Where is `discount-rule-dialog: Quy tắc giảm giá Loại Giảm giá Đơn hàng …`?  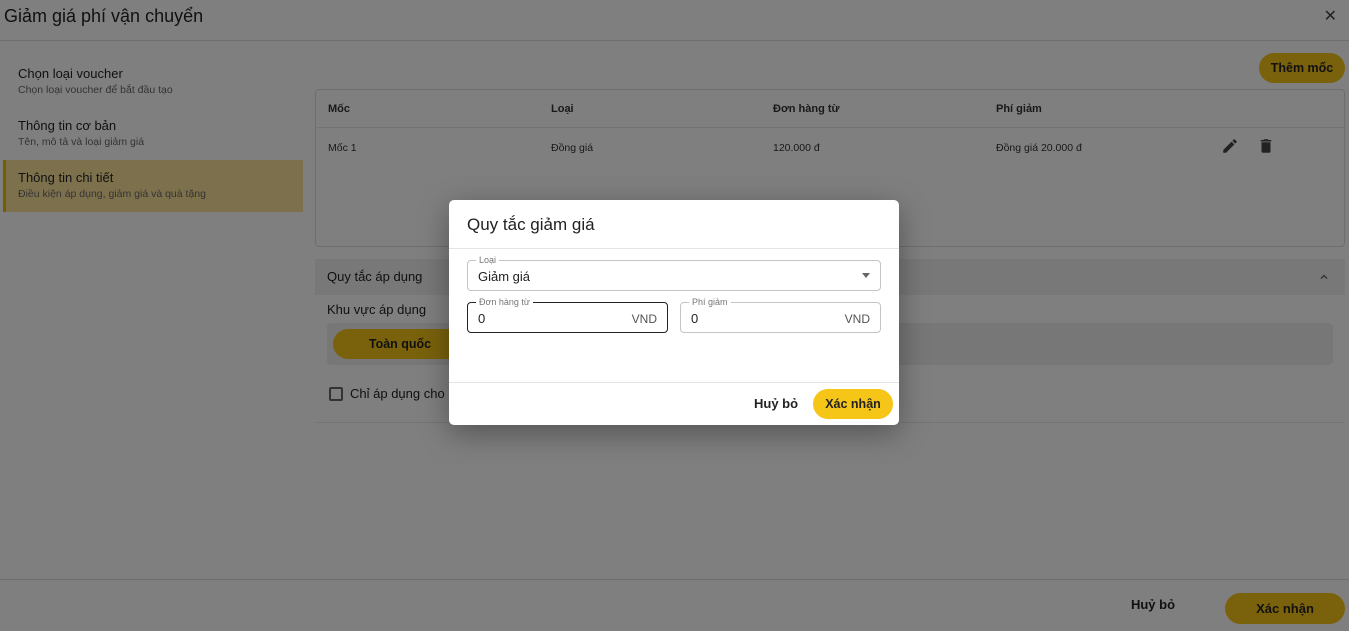
discount-rule-dialog: Quy tắc giảm giá Loại Giảm giá Đơn hàng … is located at coordinates (674, 312).